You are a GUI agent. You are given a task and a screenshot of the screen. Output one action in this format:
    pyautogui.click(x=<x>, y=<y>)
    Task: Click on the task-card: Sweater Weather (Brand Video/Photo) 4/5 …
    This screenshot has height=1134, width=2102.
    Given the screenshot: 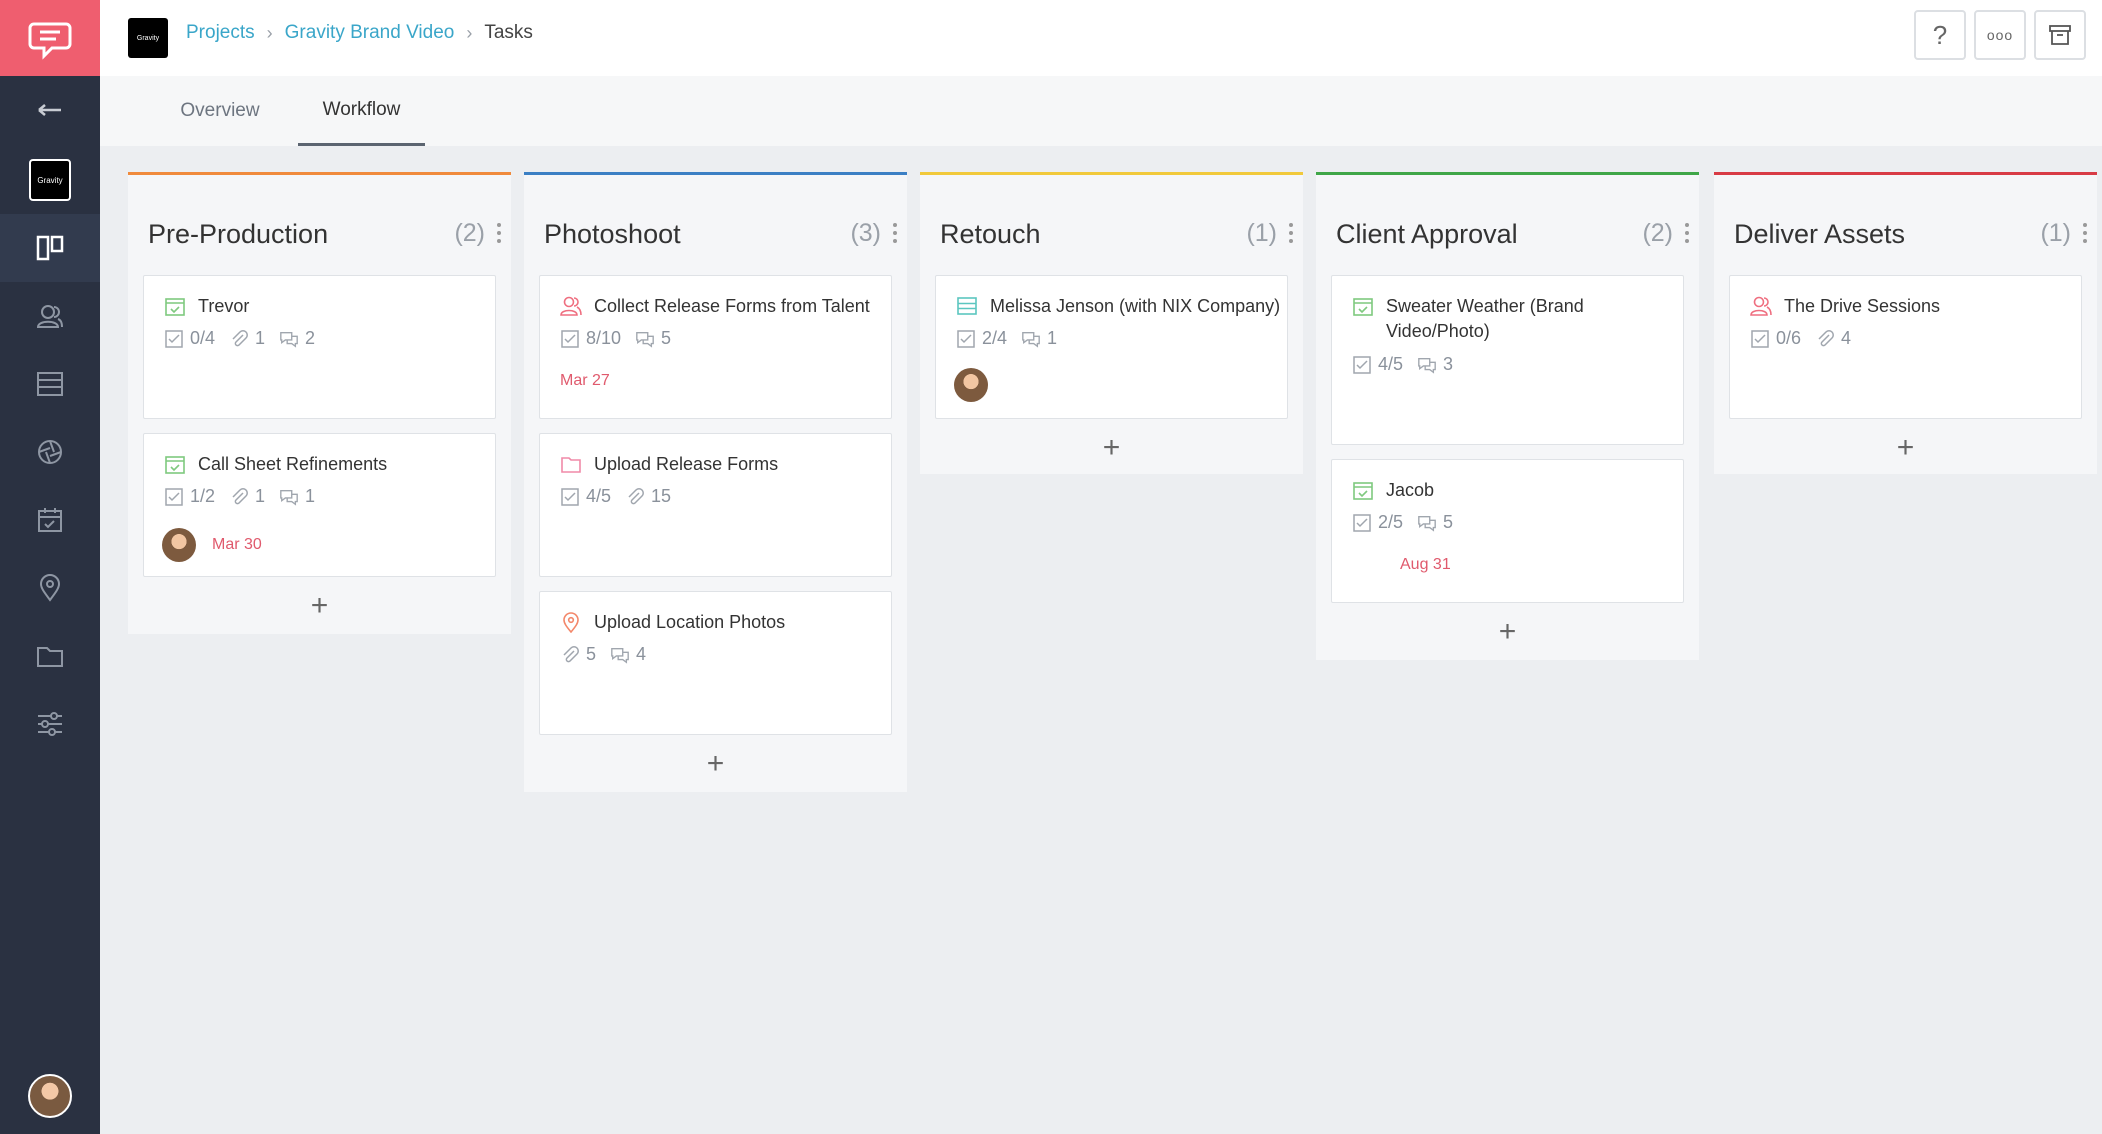 What is the action you would take?
    pyautogui.click(x=1507, y=360)
    